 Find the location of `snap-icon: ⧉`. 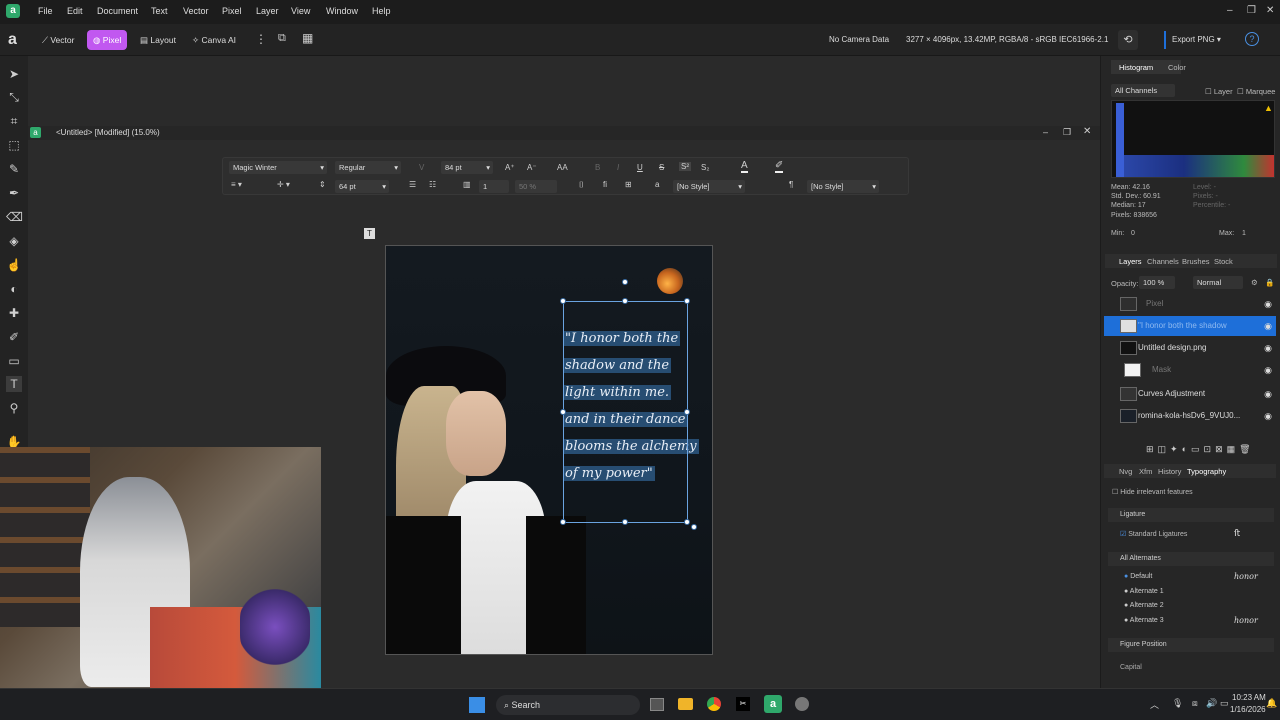

snap-icon: ⧉ is located at coordinates (282, 38).